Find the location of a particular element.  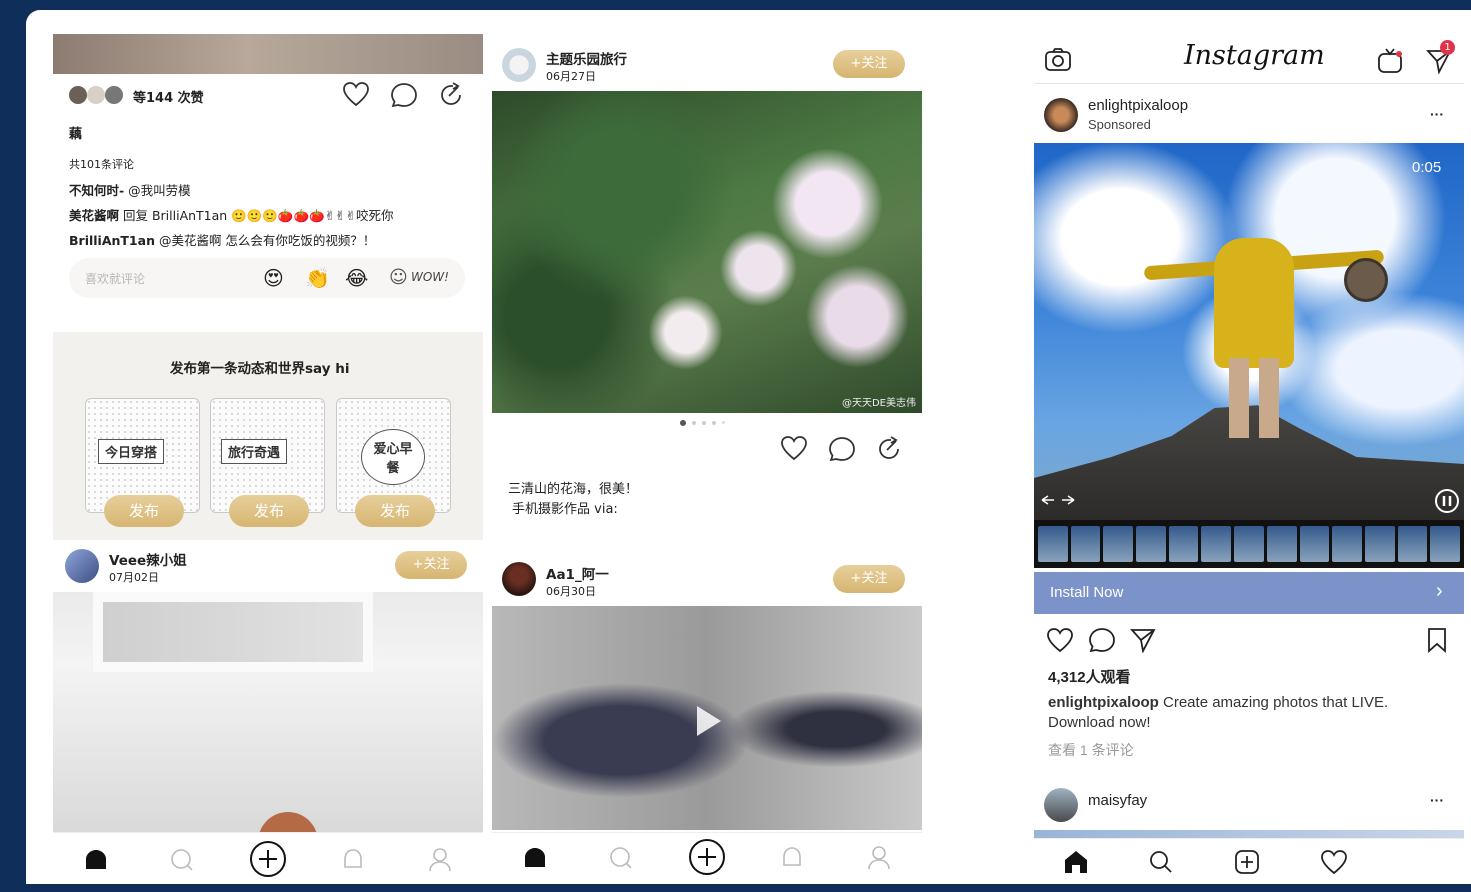

video-filter-strip is located at coordinates (1249, 544).